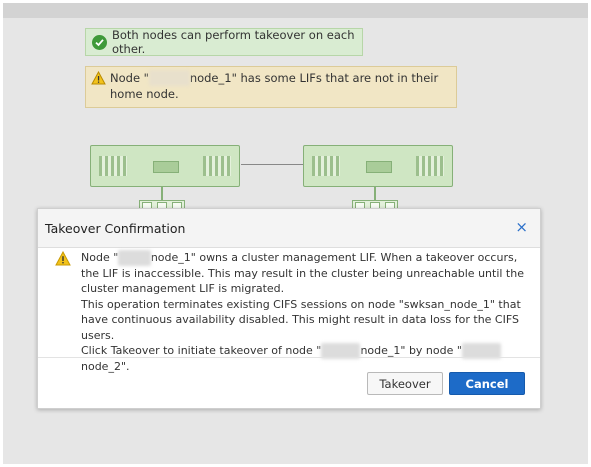 The width and height of the screenshot is (591, 467). Describe the element at coordinates (295, 10) in the screenshot. I see `top-strip` at that location.